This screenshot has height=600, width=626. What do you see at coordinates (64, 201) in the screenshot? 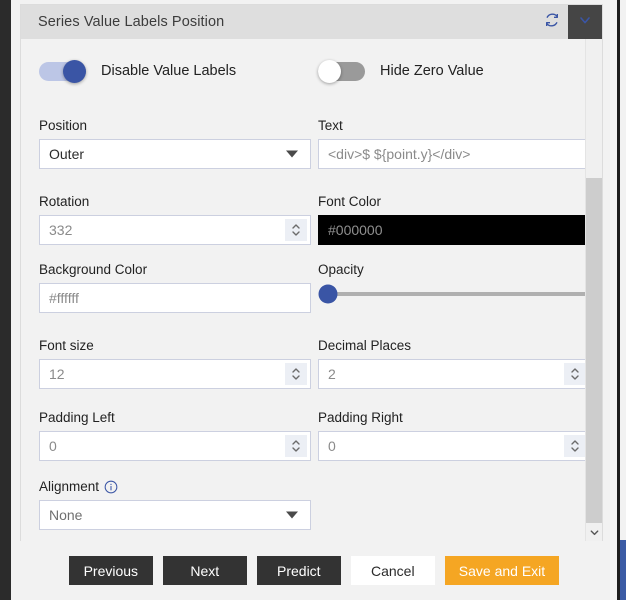
I see `rotation-label: Rotation` at bounding box center [64, 201].